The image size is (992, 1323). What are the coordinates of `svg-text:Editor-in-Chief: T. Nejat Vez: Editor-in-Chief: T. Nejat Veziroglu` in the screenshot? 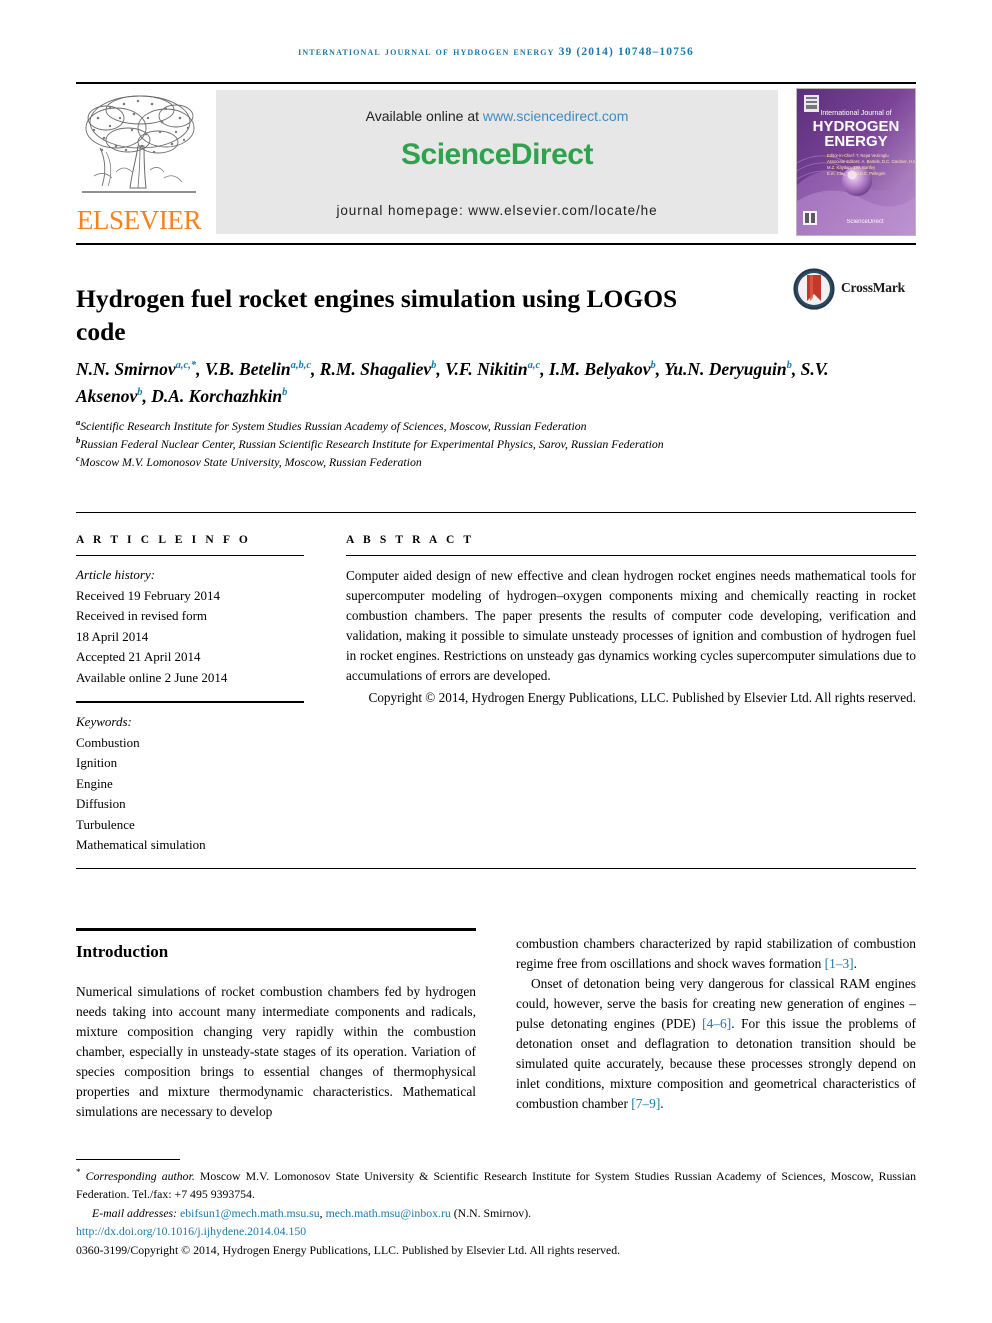 It's located at (858, 155).